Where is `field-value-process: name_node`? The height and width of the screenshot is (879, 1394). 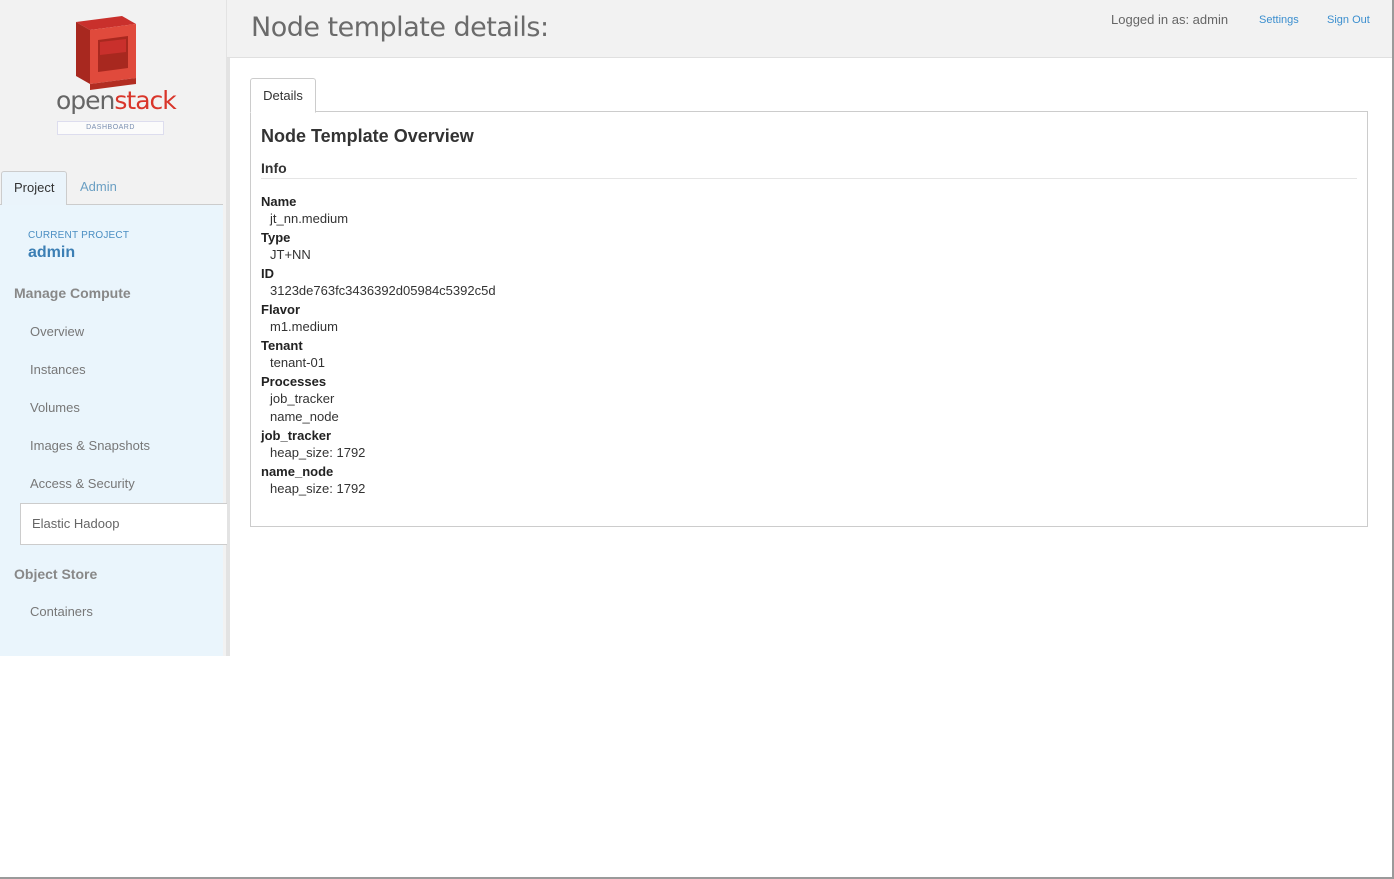
field-value-process: name_node is located at coordinates (304, 416).